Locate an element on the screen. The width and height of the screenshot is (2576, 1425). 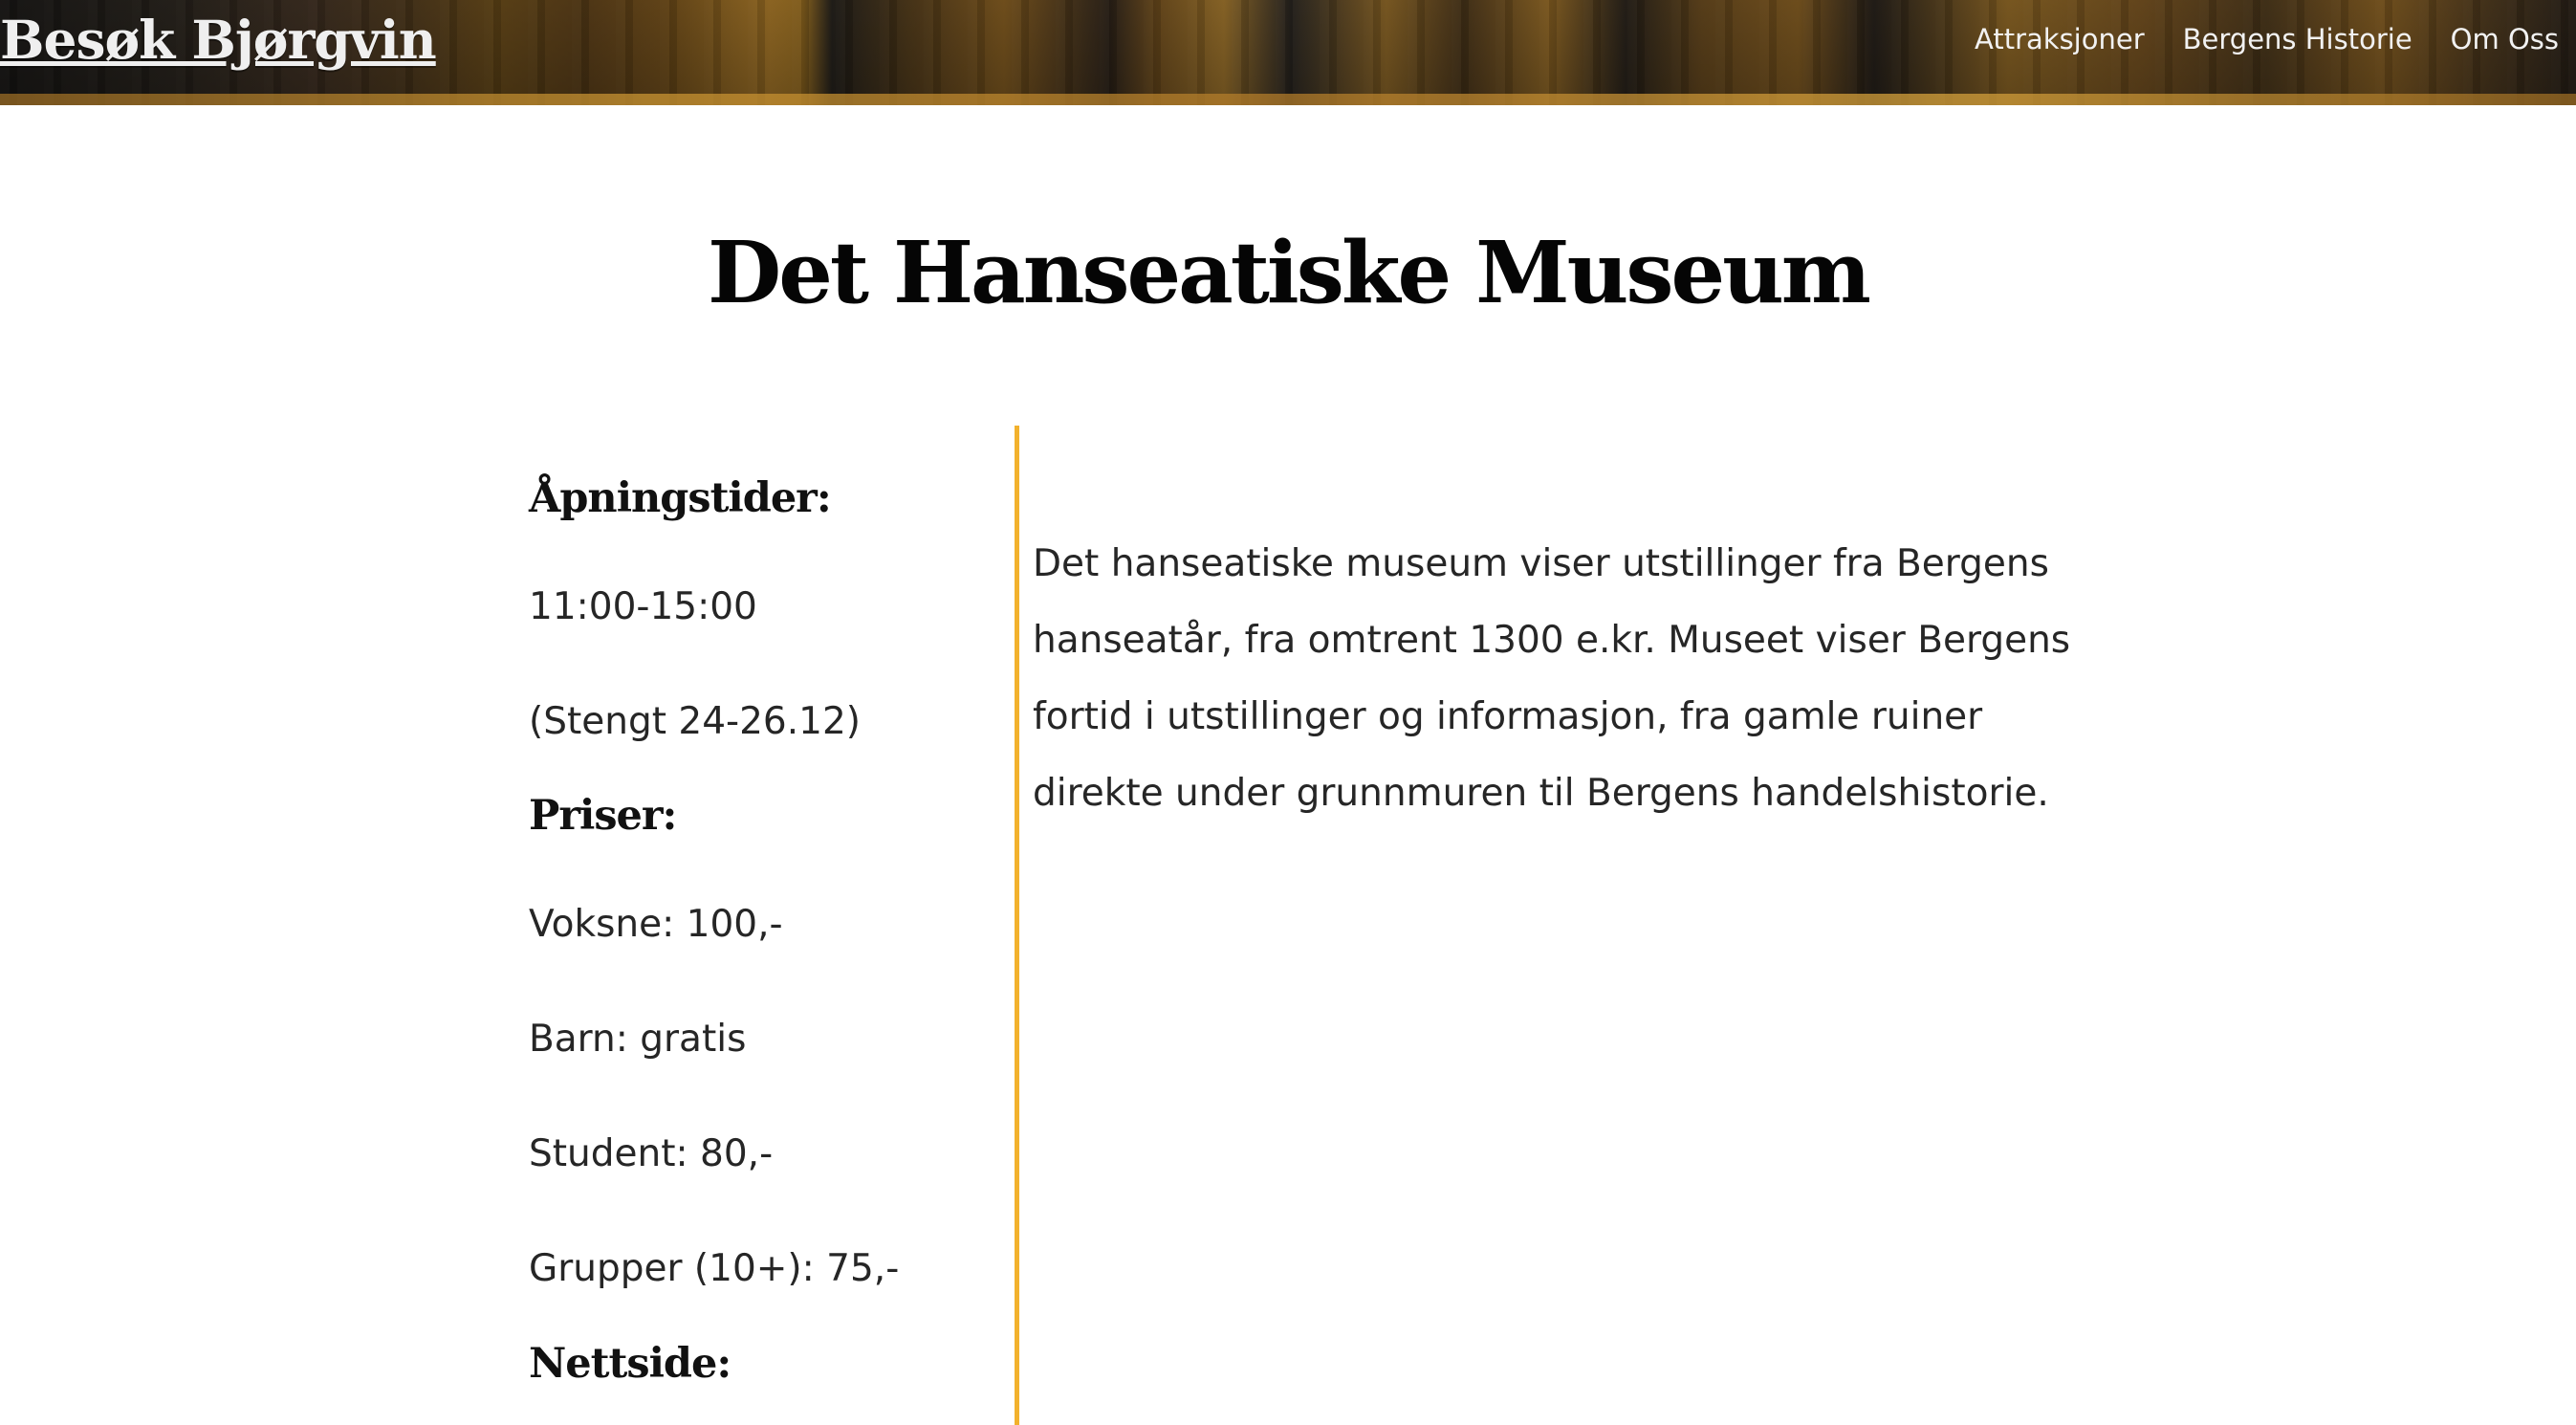
nav-link-about-us: Om Oss is located at coordinates (2505, 39).